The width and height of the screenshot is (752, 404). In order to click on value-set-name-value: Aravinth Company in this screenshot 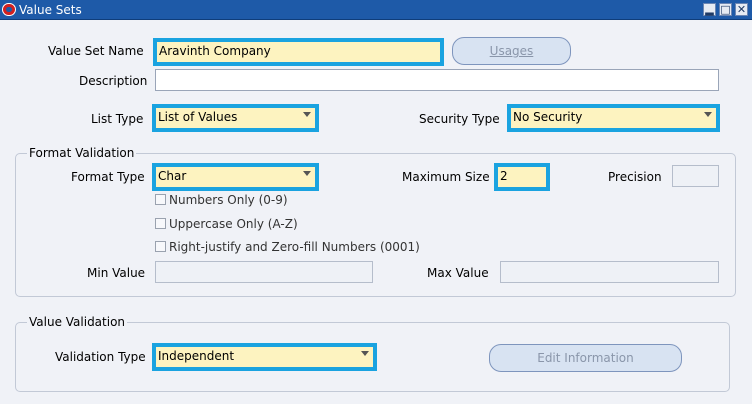, I will do `click(215, 51)`.